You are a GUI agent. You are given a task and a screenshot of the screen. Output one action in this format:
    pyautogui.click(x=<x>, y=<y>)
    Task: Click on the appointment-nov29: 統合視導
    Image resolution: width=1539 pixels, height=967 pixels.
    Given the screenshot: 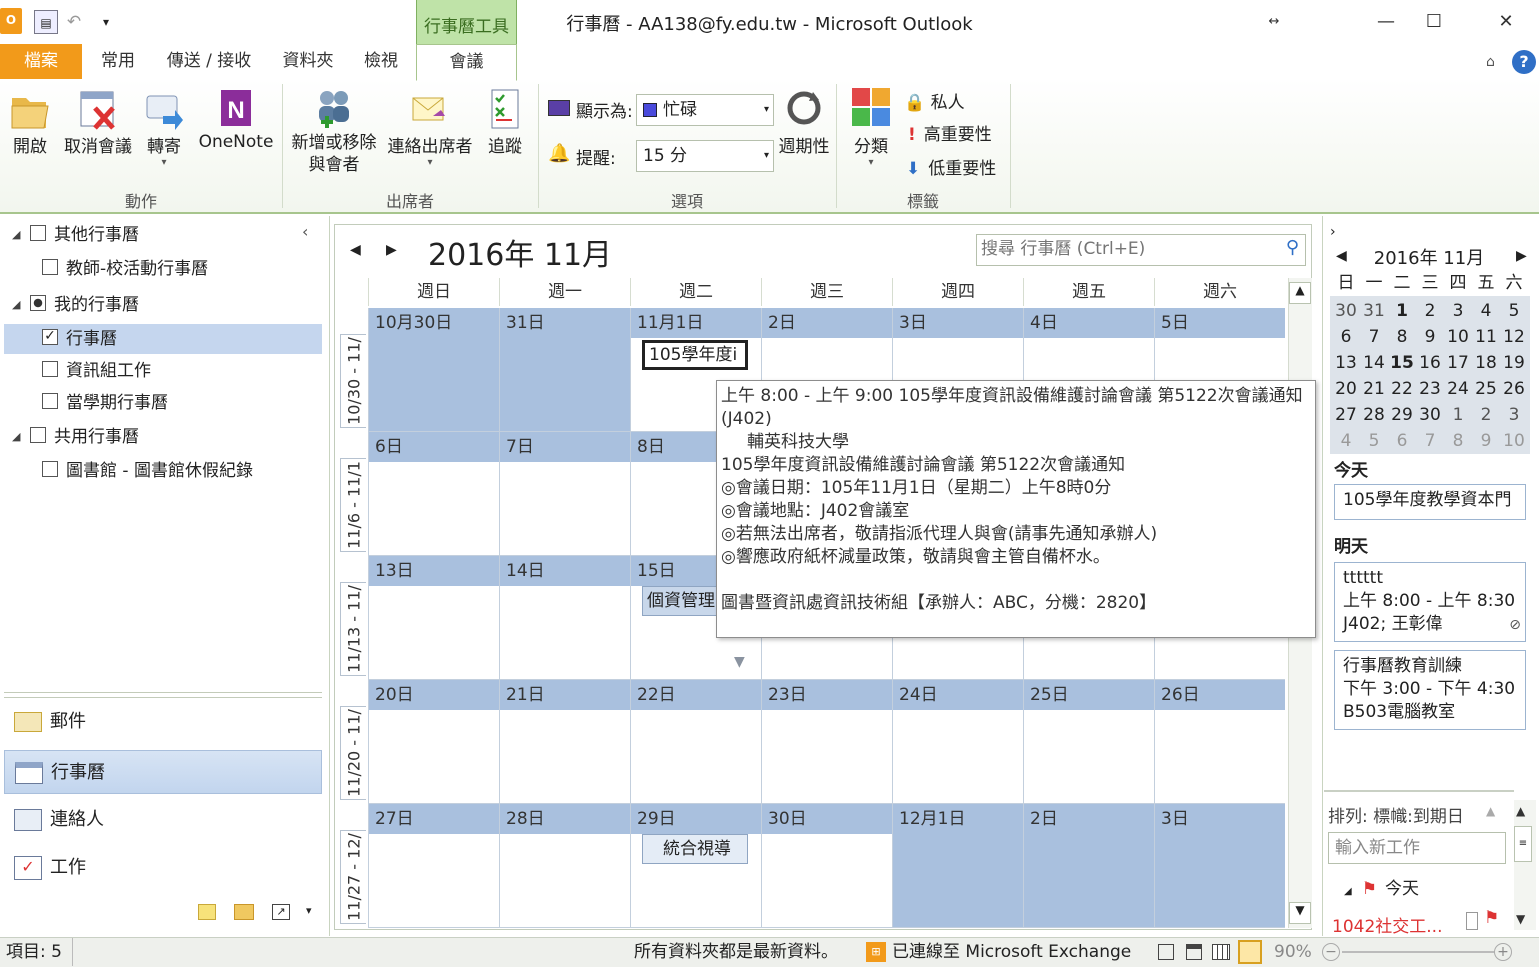 What is the action you would take?
    pyautogui.click(x=695, y=849)
    